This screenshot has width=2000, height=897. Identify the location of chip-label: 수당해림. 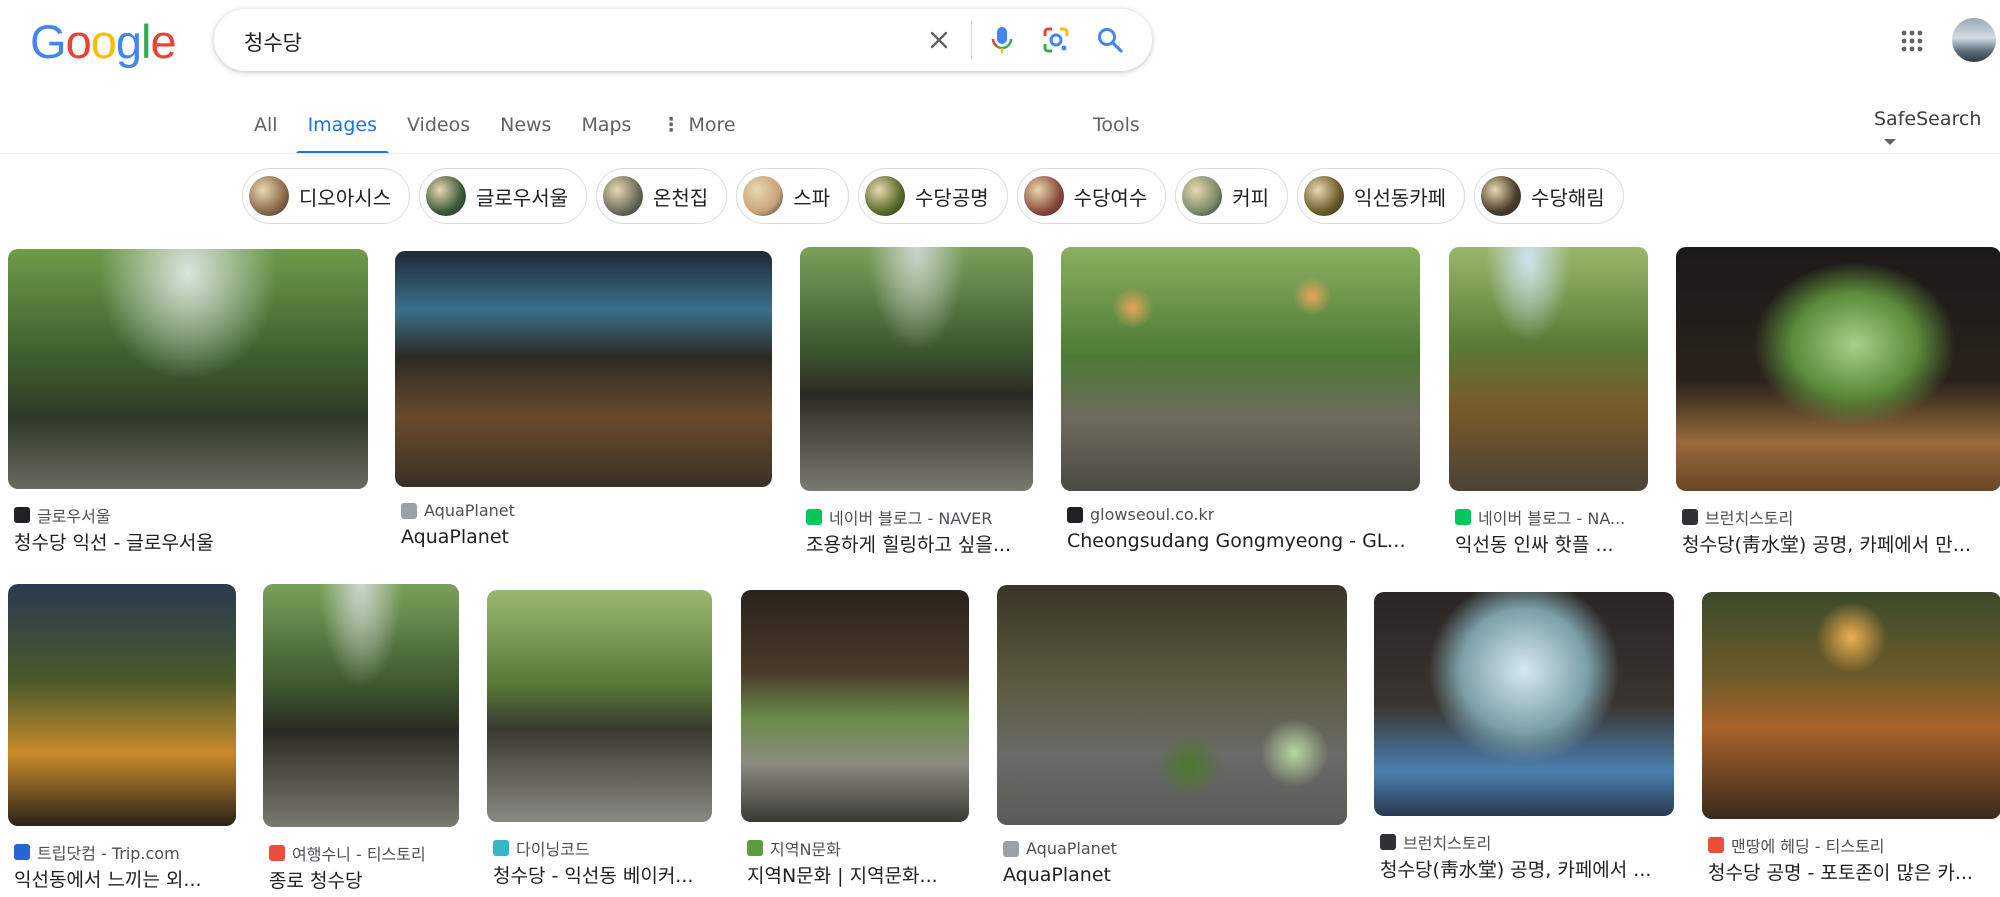
(1568, 197).